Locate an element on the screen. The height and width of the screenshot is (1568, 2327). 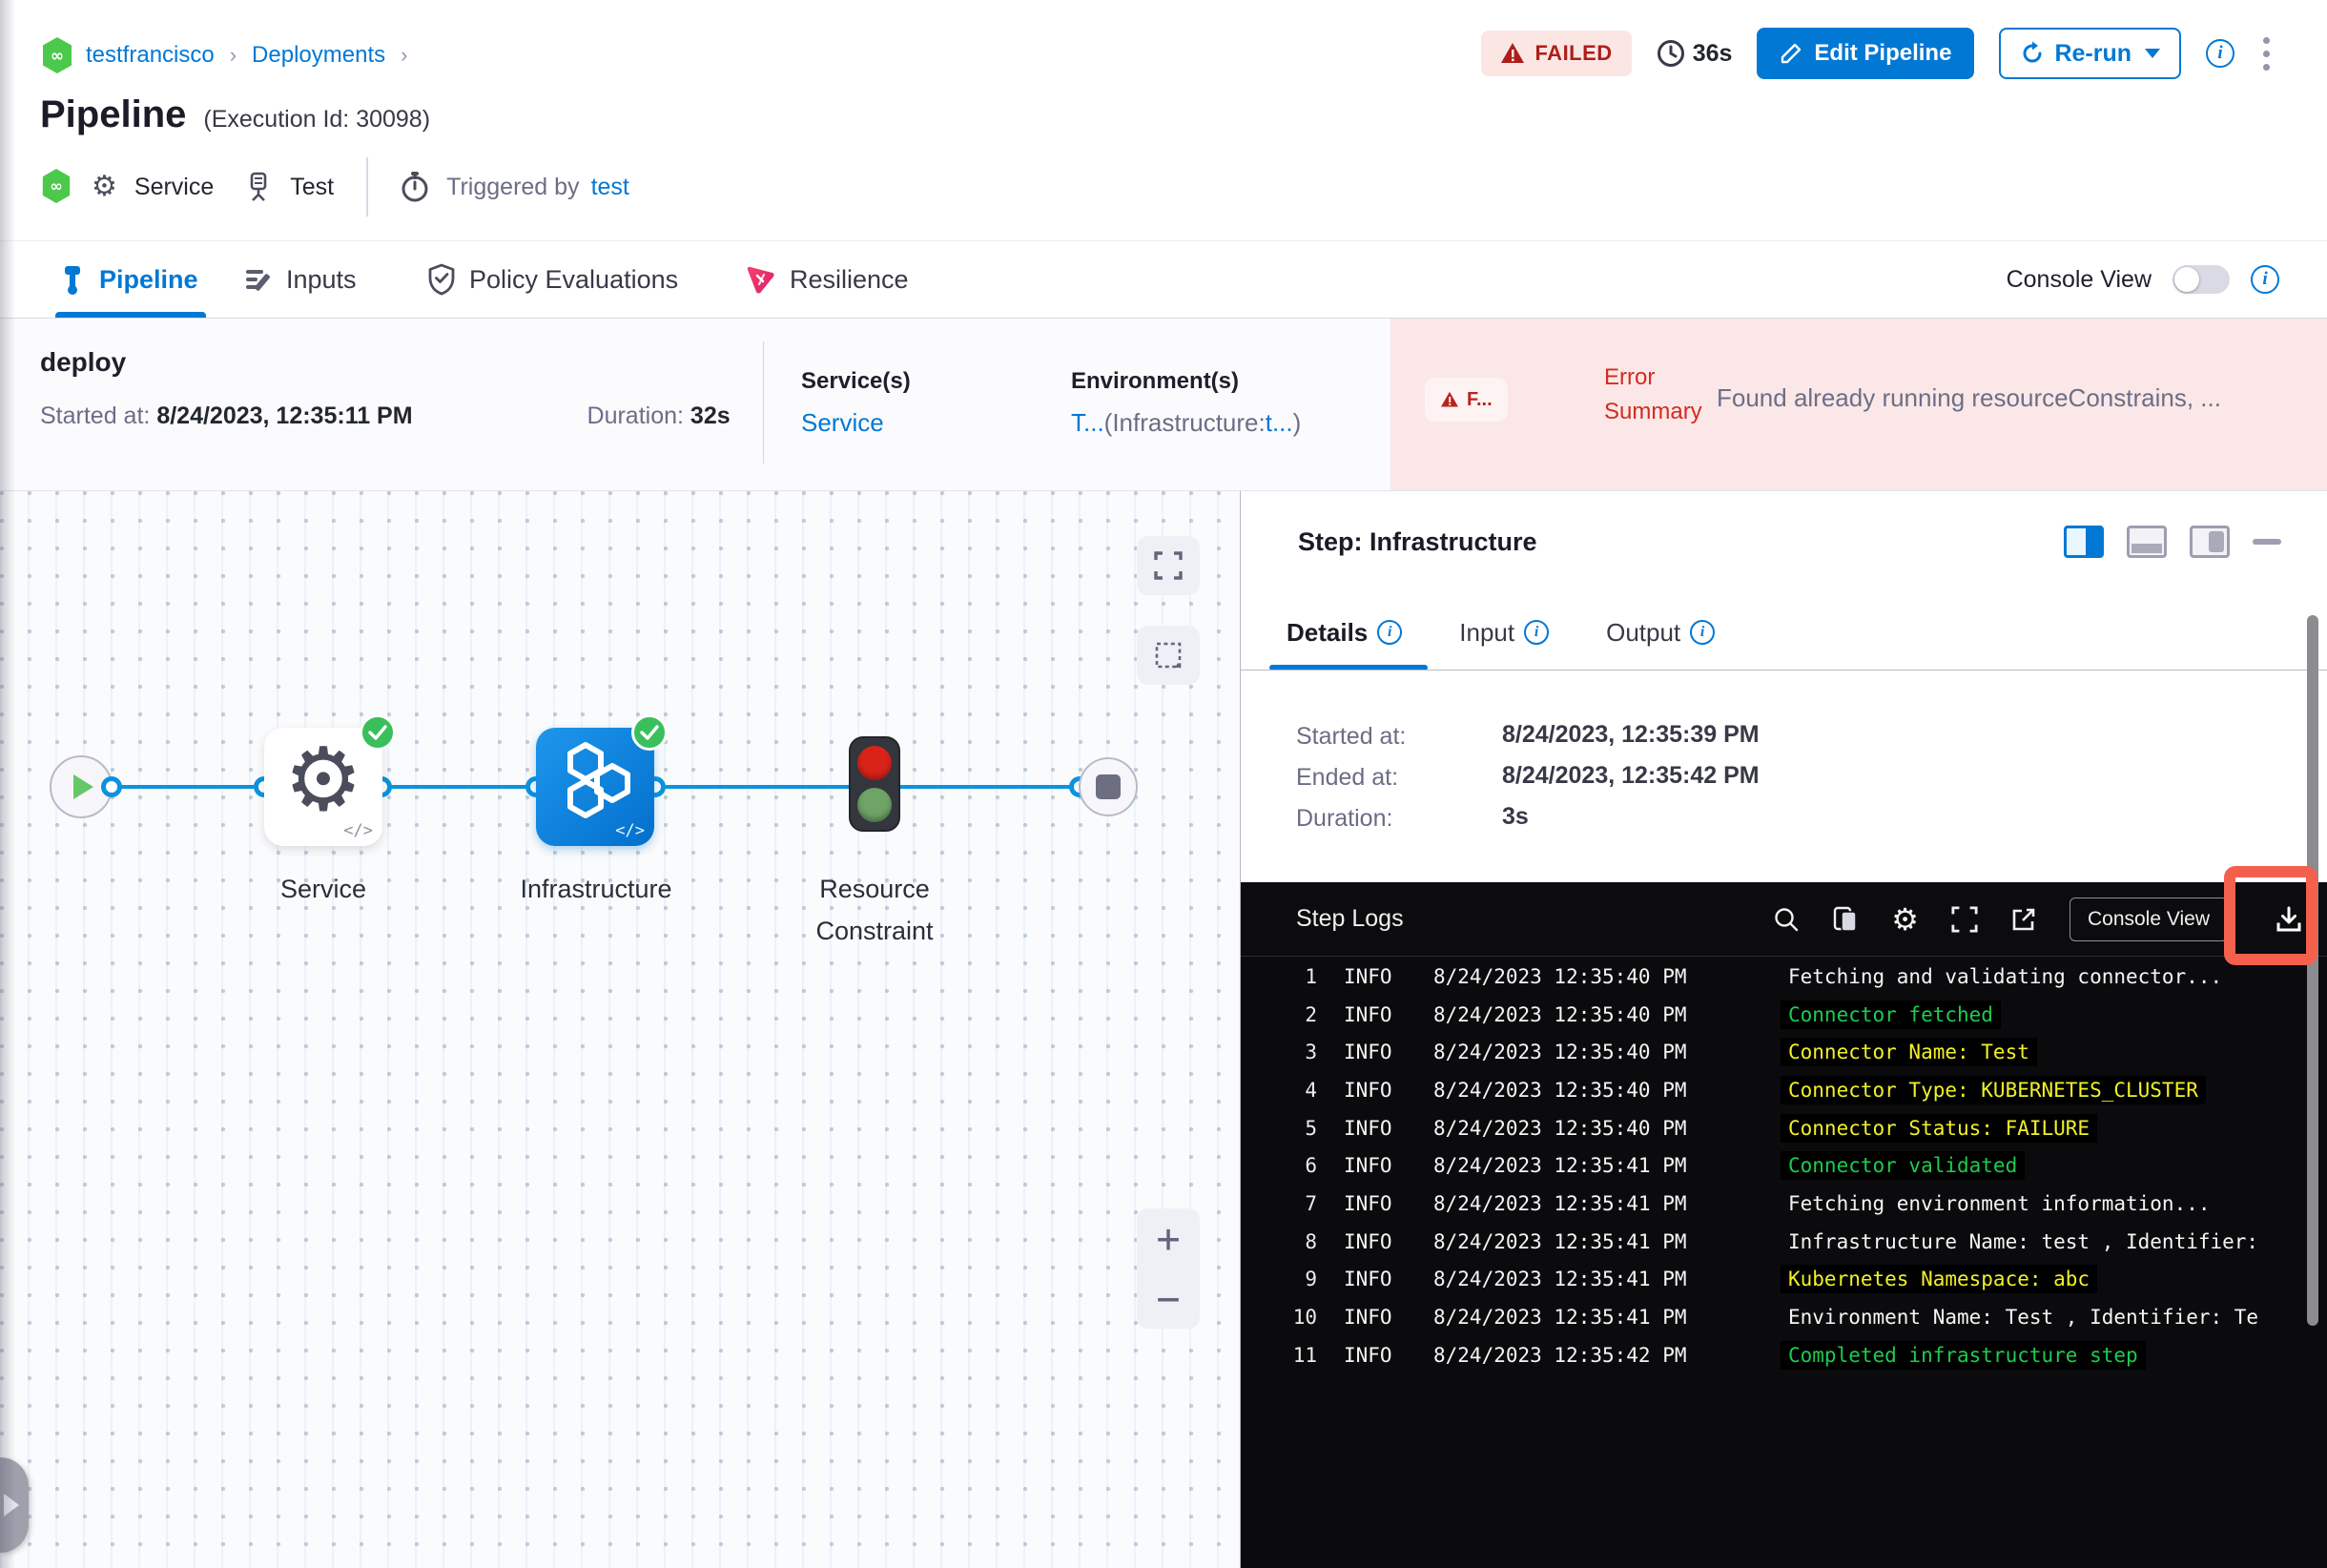
service-gear-icon: ⚙ is located at coordinates (104, 186).